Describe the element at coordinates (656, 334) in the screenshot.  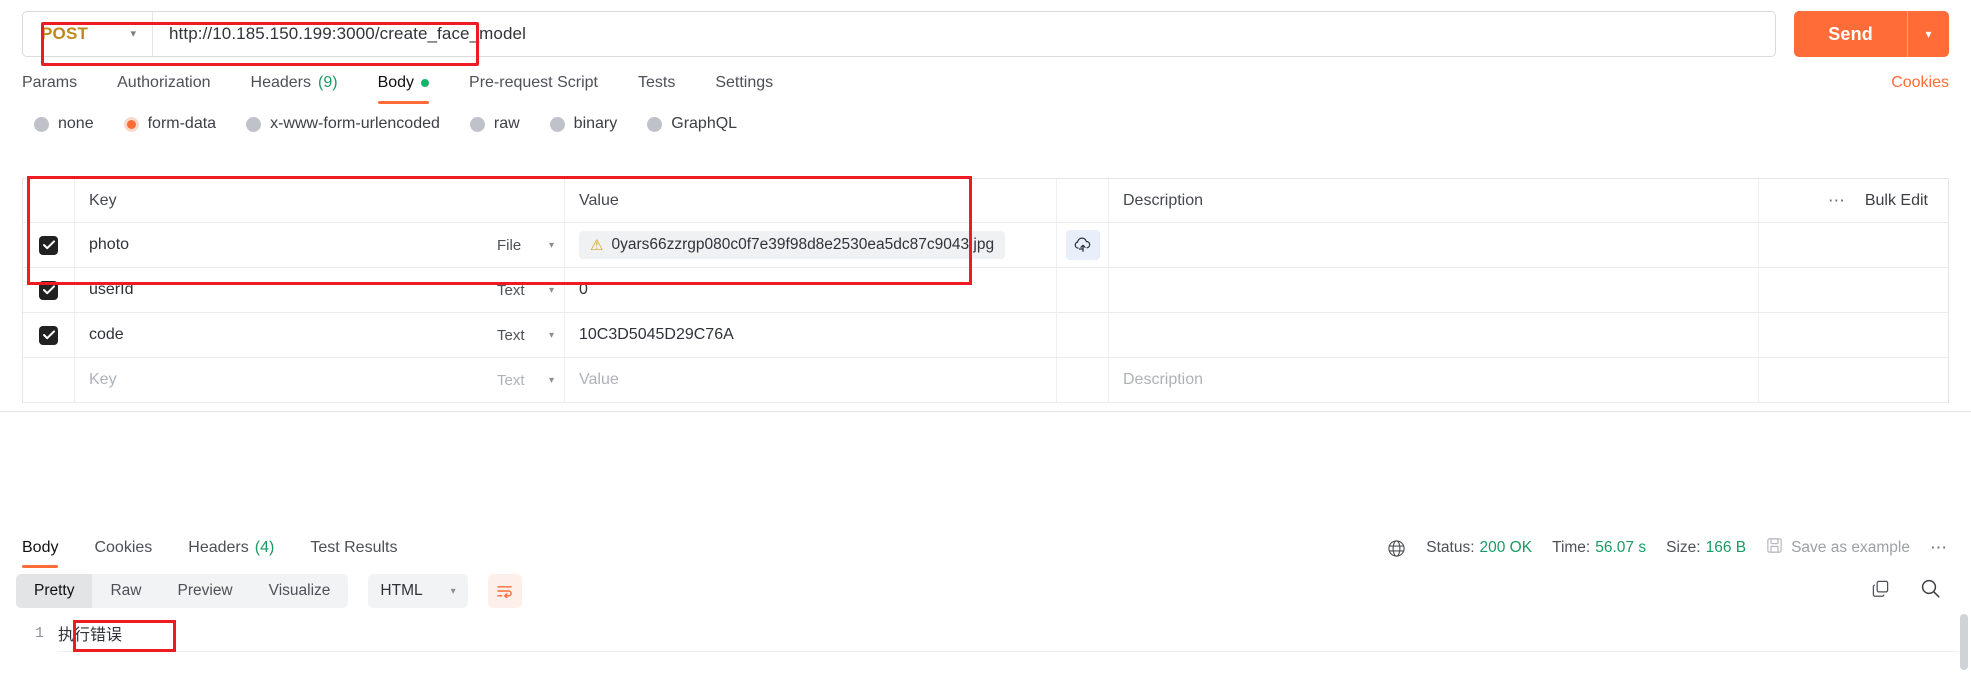
I see `row-value-text: 10C3D5045D29C76A` at that location.